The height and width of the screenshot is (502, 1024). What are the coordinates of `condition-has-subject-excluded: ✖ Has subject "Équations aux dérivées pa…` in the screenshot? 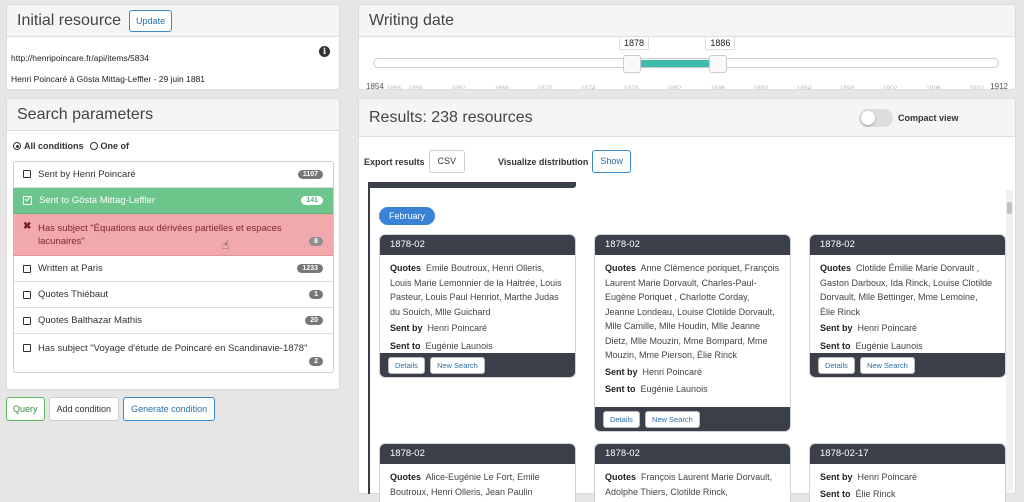 It's located at (173, 235).